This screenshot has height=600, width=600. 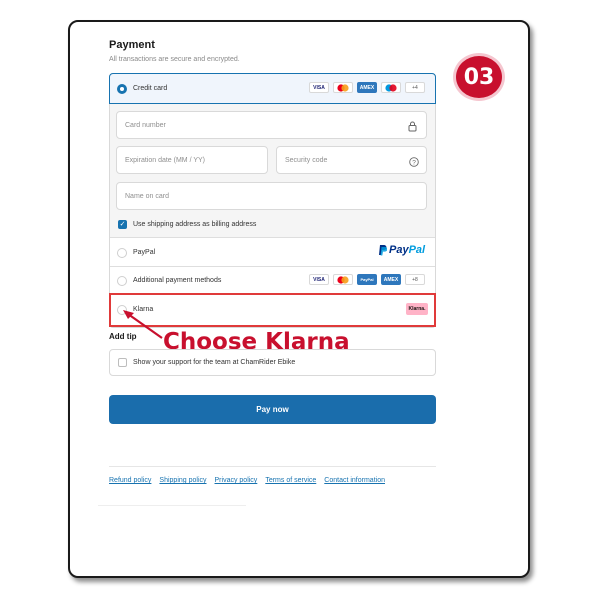 I want to click on add-tip-heading: Add tip, so click(x=123, y=336).